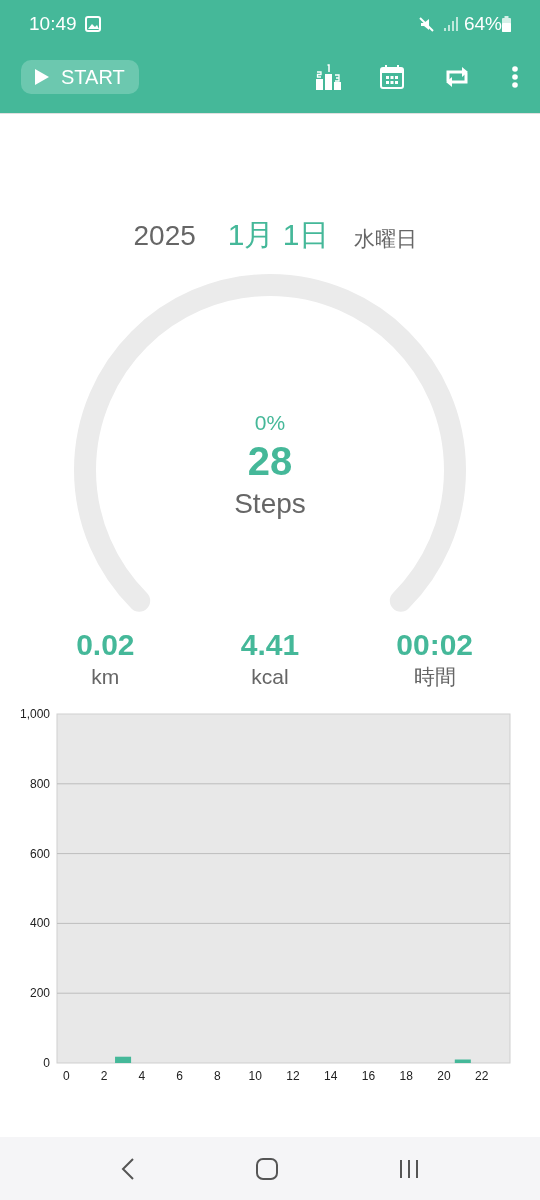 This screenshot has height=1200, width=540. Describe the element at coordinates (426, 24) in the screenshot. I see `mute-icon` at that location.